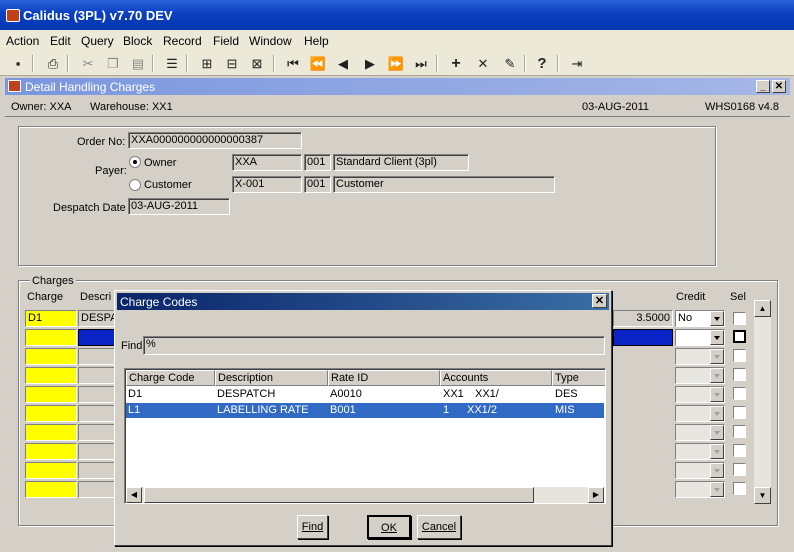  What do you see at coordinates (267, 162) in the screenshot?
I see `owner-code-field: XXA` at bounding box center [267, 162].